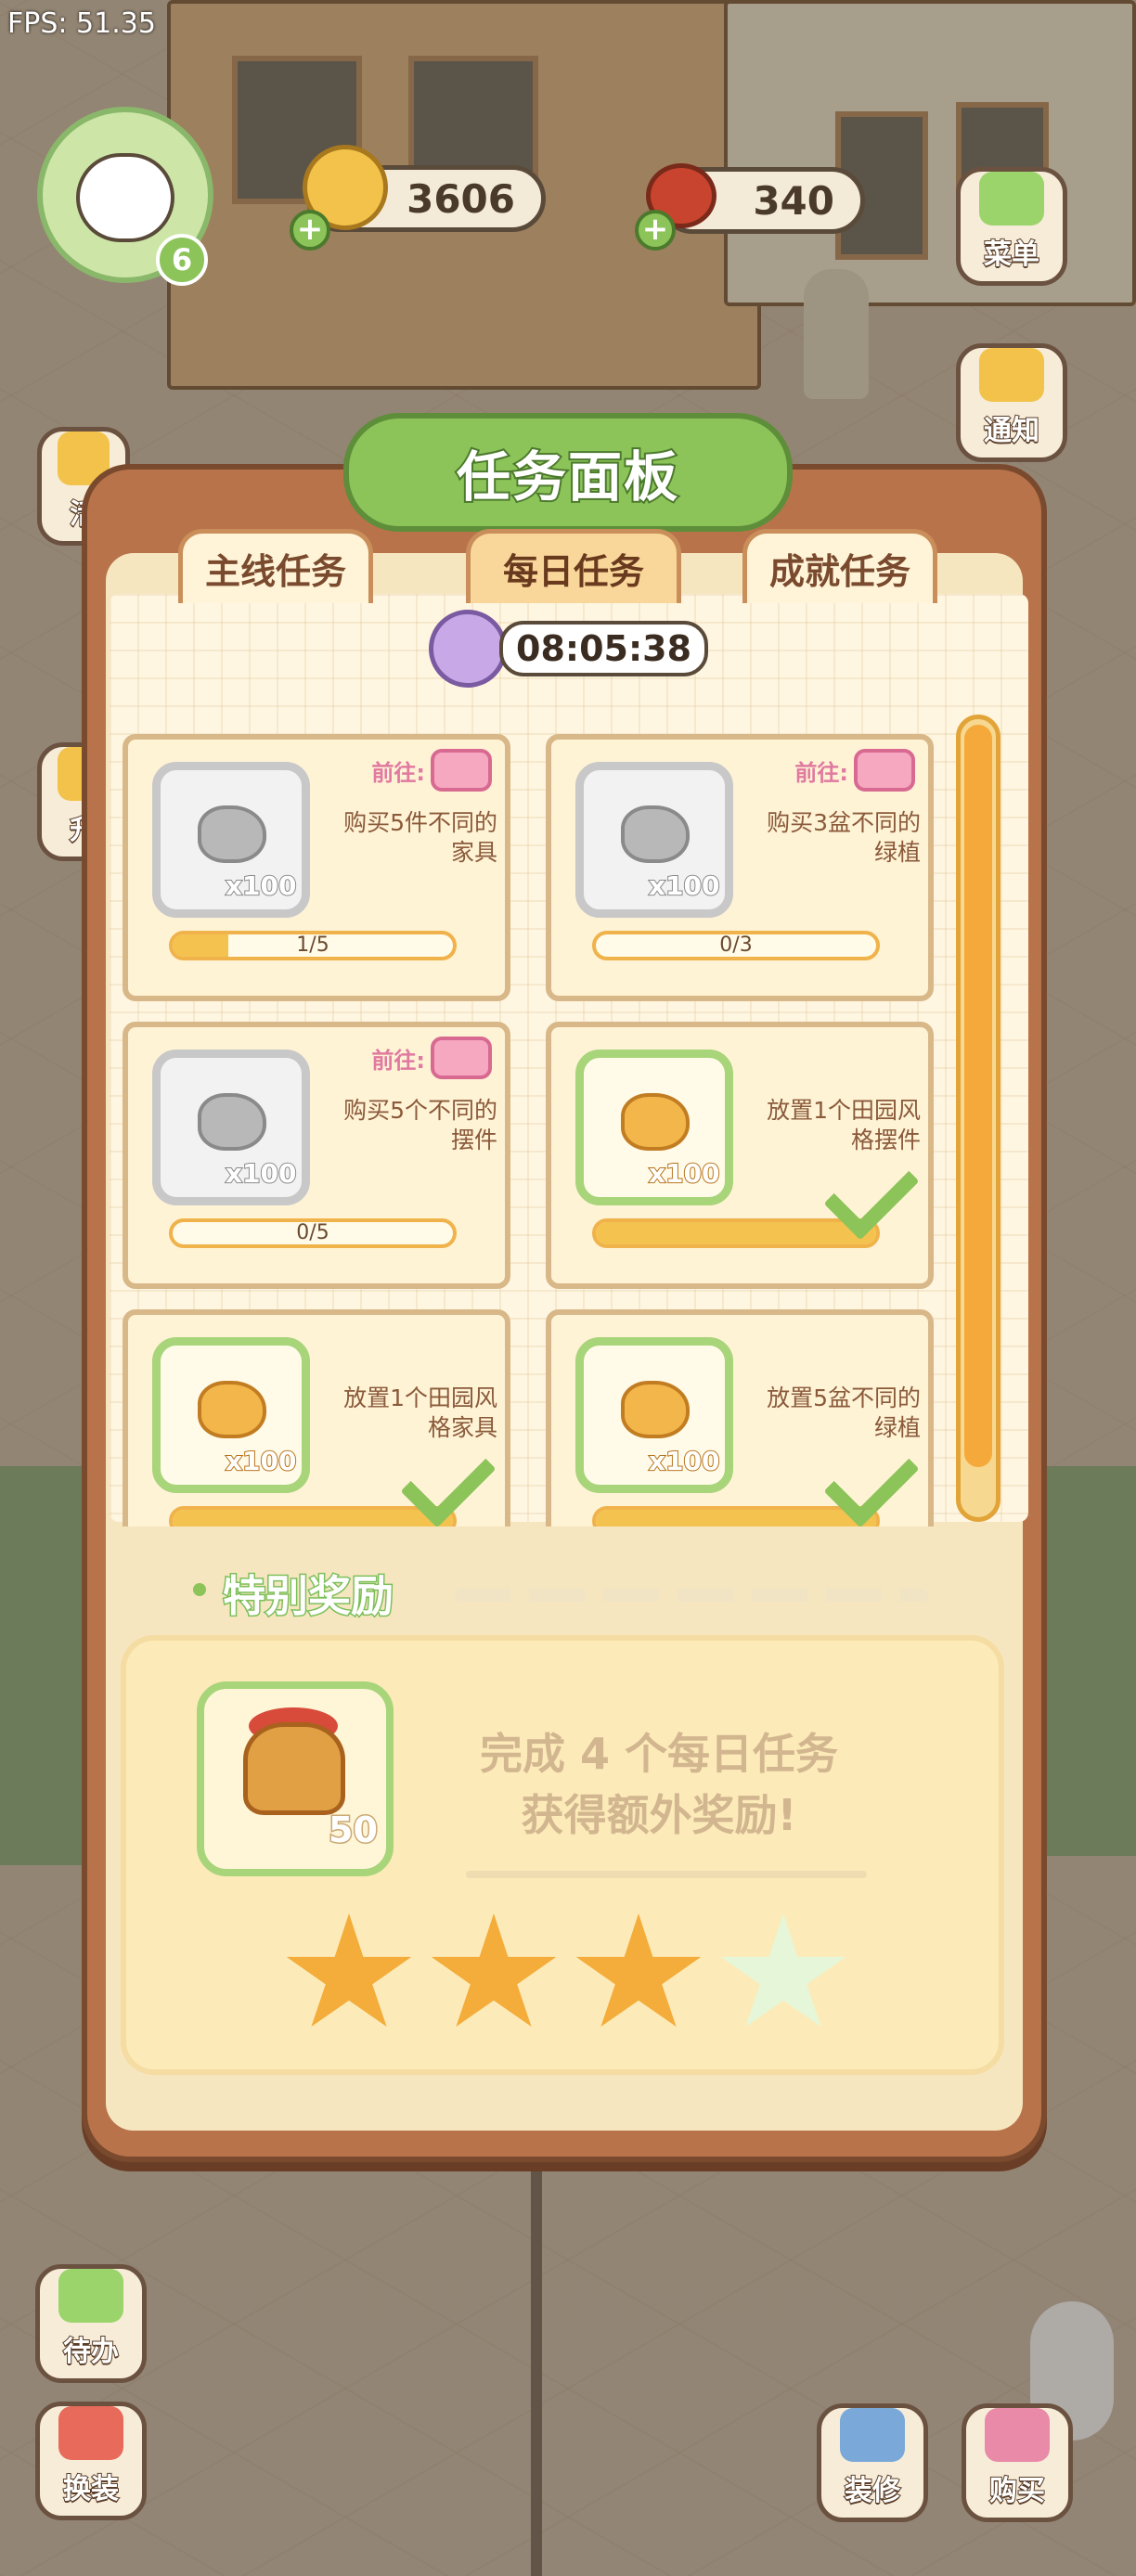 This screenshot has height=2576, width=1136. I want to click on notice-label: 通知, so click(1011, 431).